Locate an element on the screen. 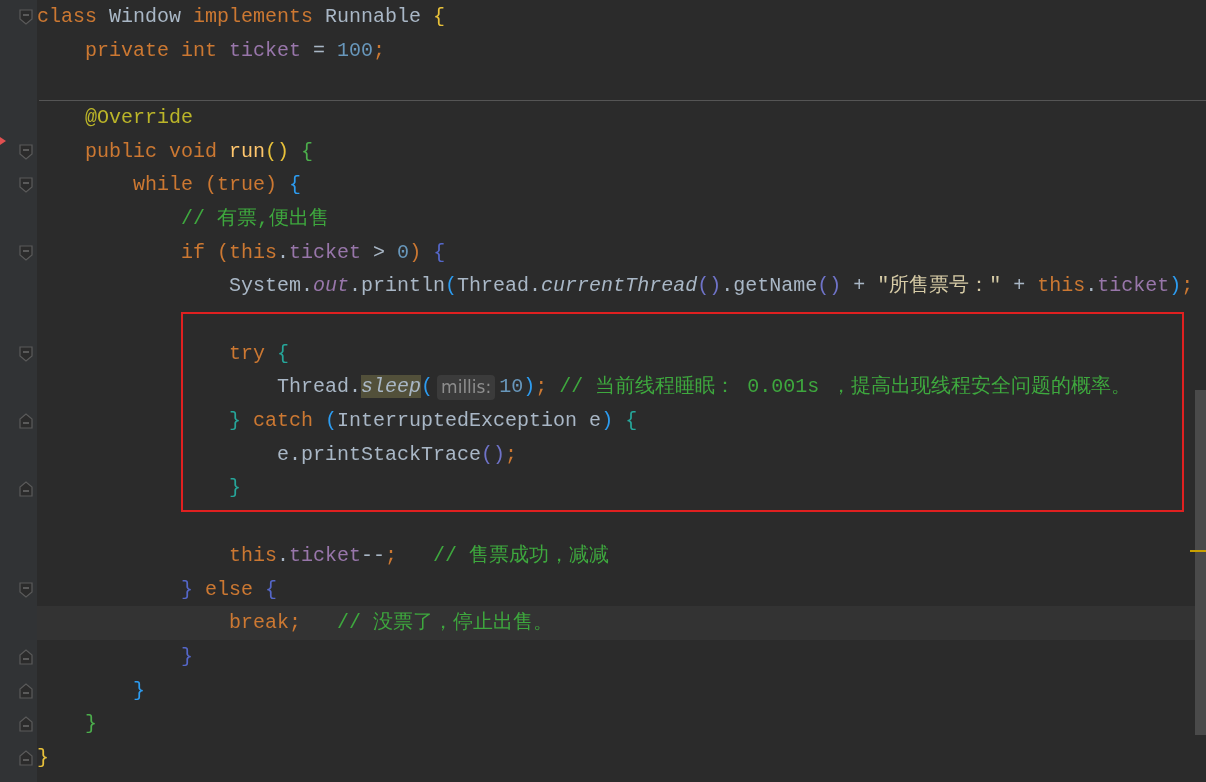  scrollbar-thumb is located at coordinates (1200, 562).